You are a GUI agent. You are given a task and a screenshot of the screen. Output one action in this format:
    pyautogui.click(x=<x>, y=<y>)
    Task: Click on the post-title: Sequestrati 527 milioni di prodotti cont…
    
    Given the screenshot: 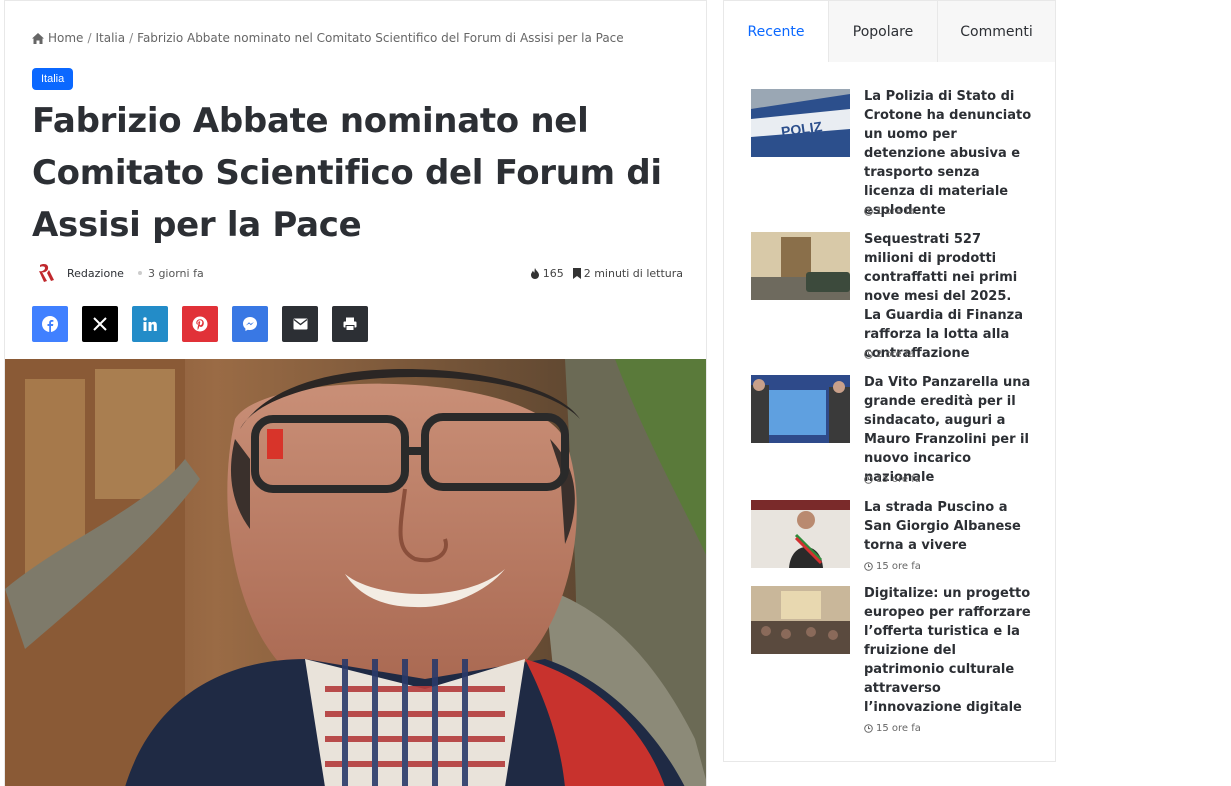 What is the action you would take?
    pyautogui.click(x=948, y=296)
    